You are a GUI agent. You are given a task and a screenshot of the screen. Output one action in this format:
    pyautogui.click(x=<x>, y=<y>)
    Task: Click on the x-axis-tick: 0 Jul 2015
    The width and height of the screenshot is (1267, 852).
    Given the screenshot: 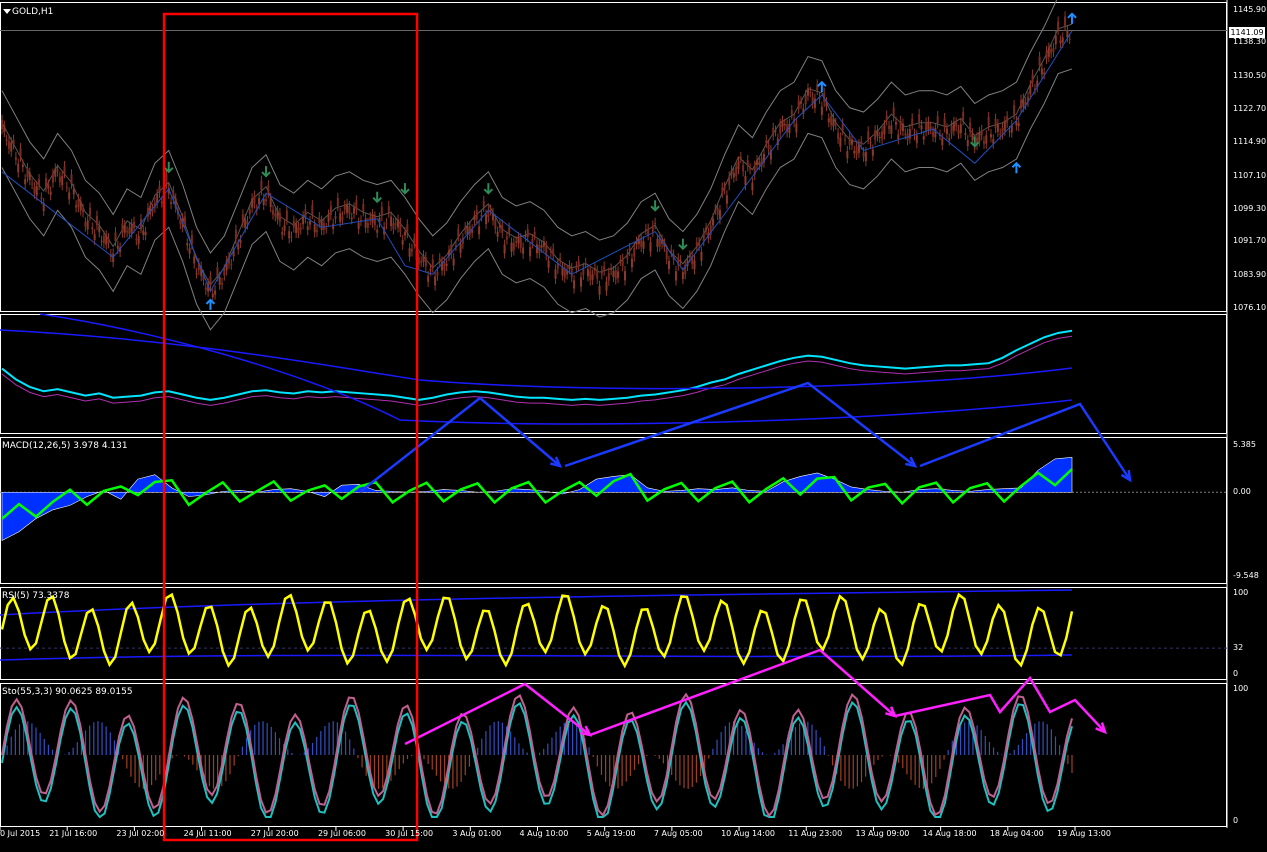 What is the action you would take?
    pyautogui.click(x=20, y=833)
    